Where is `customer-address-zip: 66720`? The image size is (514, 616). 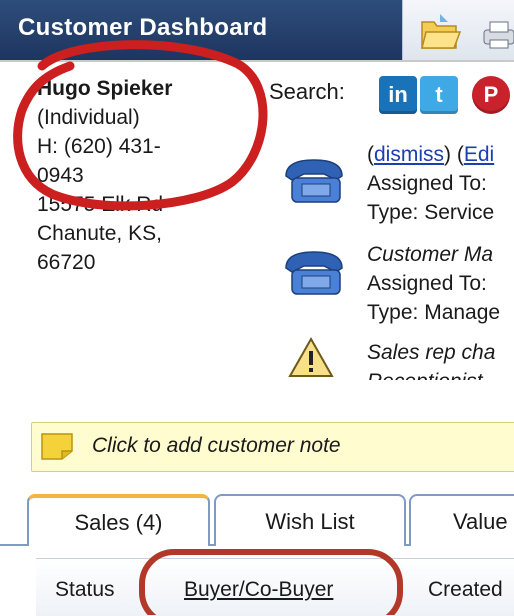
customer-address-zip: 66720 is located at coordinates (66, 262).